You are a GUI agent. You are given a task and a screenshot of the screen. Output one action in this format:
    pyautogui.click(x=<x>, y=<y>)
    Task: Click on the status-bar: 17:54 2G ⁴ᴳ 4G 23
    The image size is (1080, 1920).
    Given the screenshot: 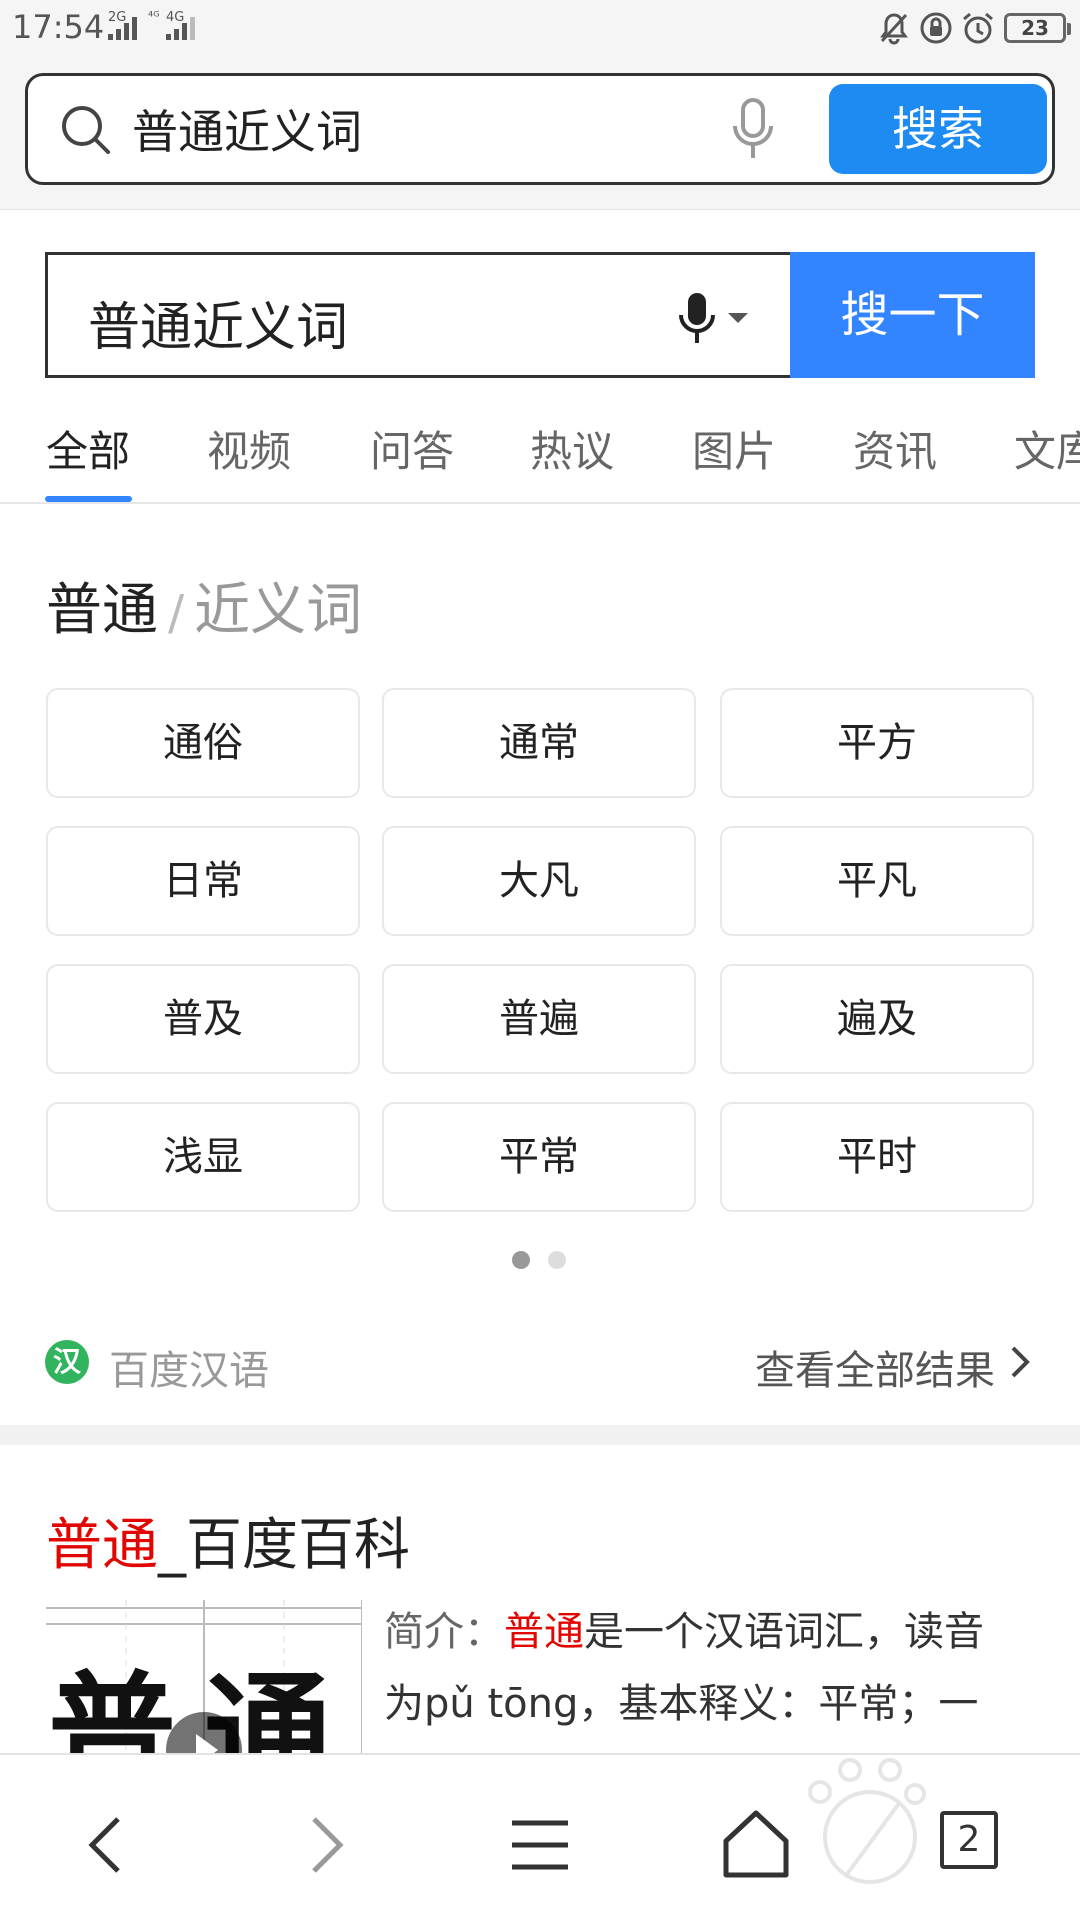 What is the action you would take?
    pyautogui.click(x=540, y=30)
    